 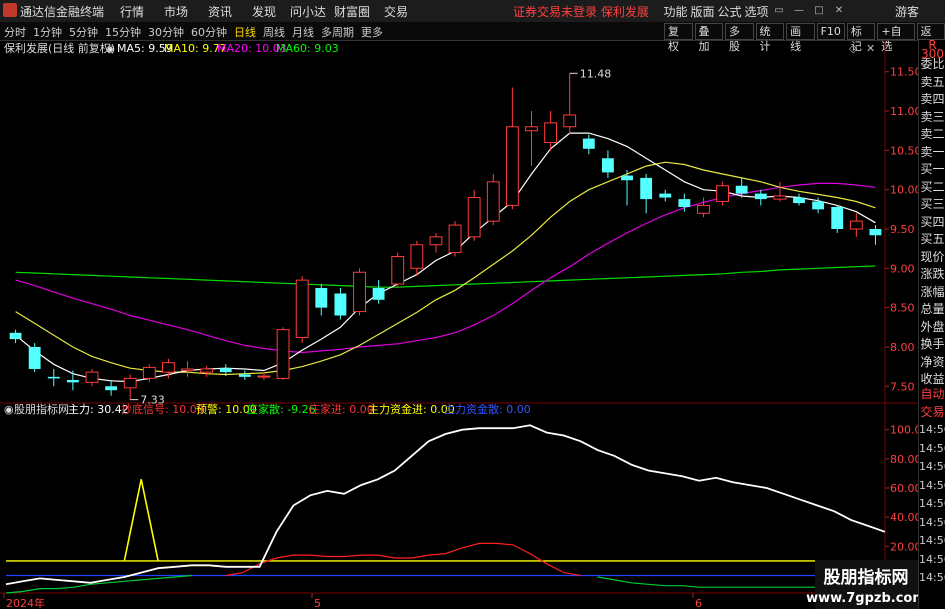 What do you see at coordinates (220, 11) in the screenshot?
I see `menu-zixun: 资讯` at bounding box center [220, 11].